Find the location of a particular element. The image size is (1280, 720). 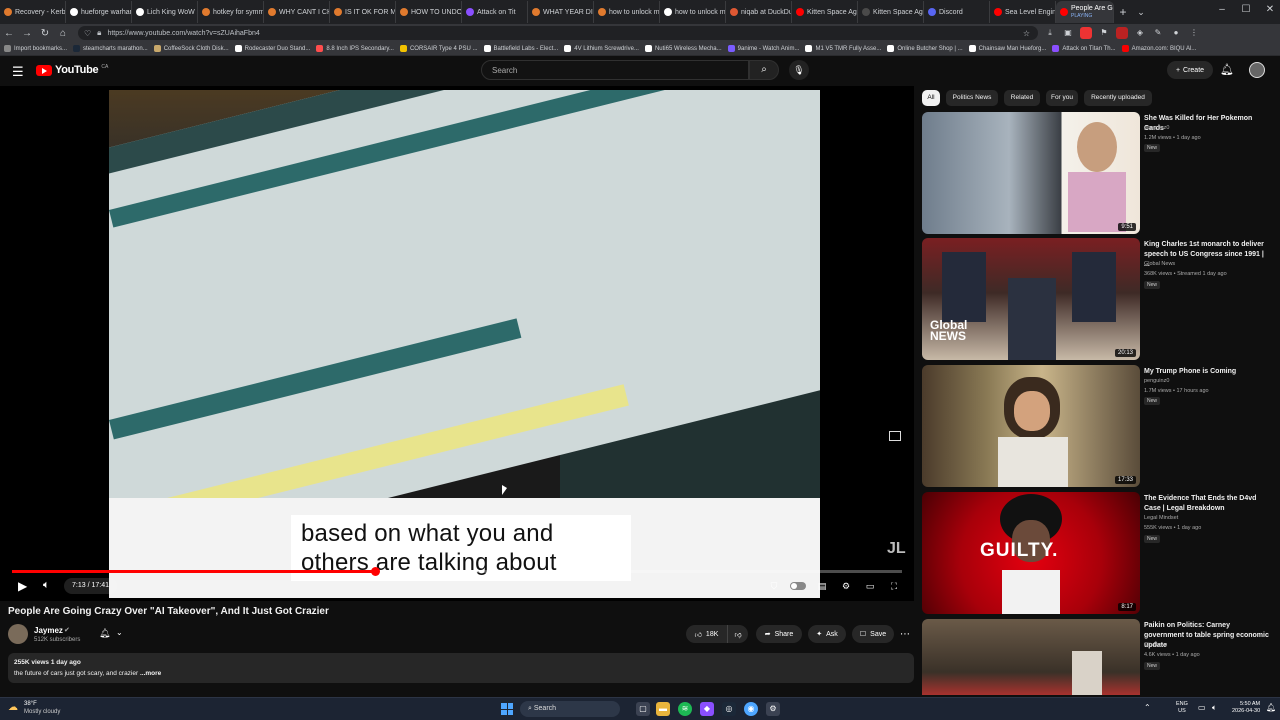

browser-menu-icon: ⋮ is located at coordinates (1194, 33).